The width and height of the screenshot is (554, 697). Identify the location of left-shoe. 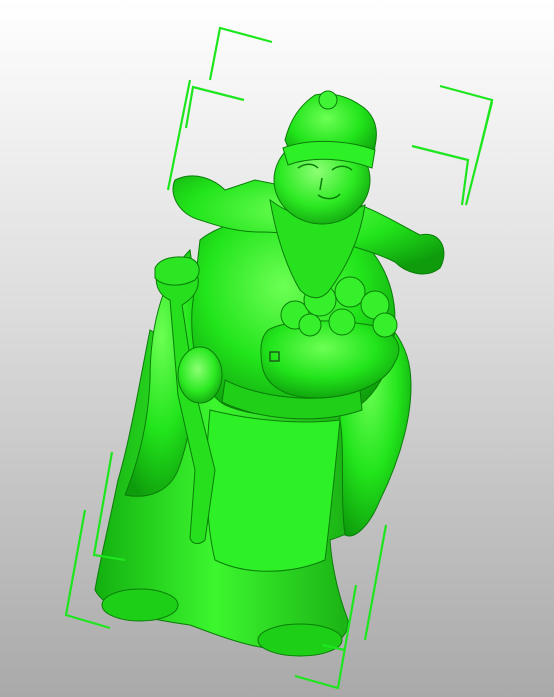
(140, 605).